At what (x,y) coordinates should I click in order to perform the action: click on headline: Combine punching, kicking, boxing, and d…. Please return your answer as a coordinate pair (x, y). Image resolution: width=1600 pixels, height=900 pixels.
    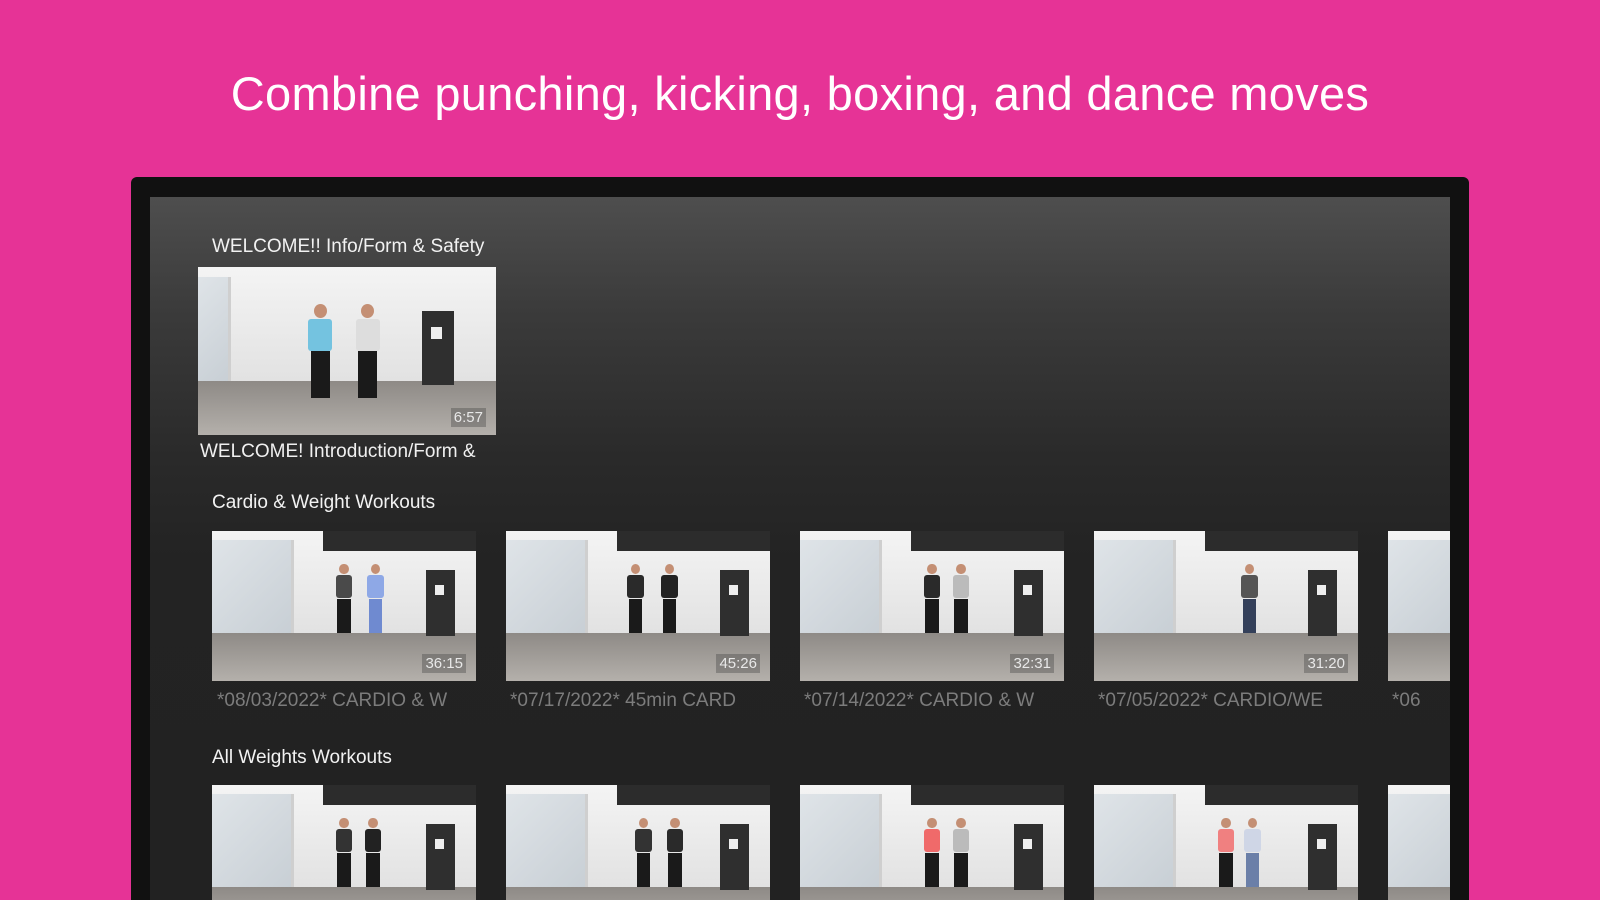
    Looking at the image, I should click on (800, 93).